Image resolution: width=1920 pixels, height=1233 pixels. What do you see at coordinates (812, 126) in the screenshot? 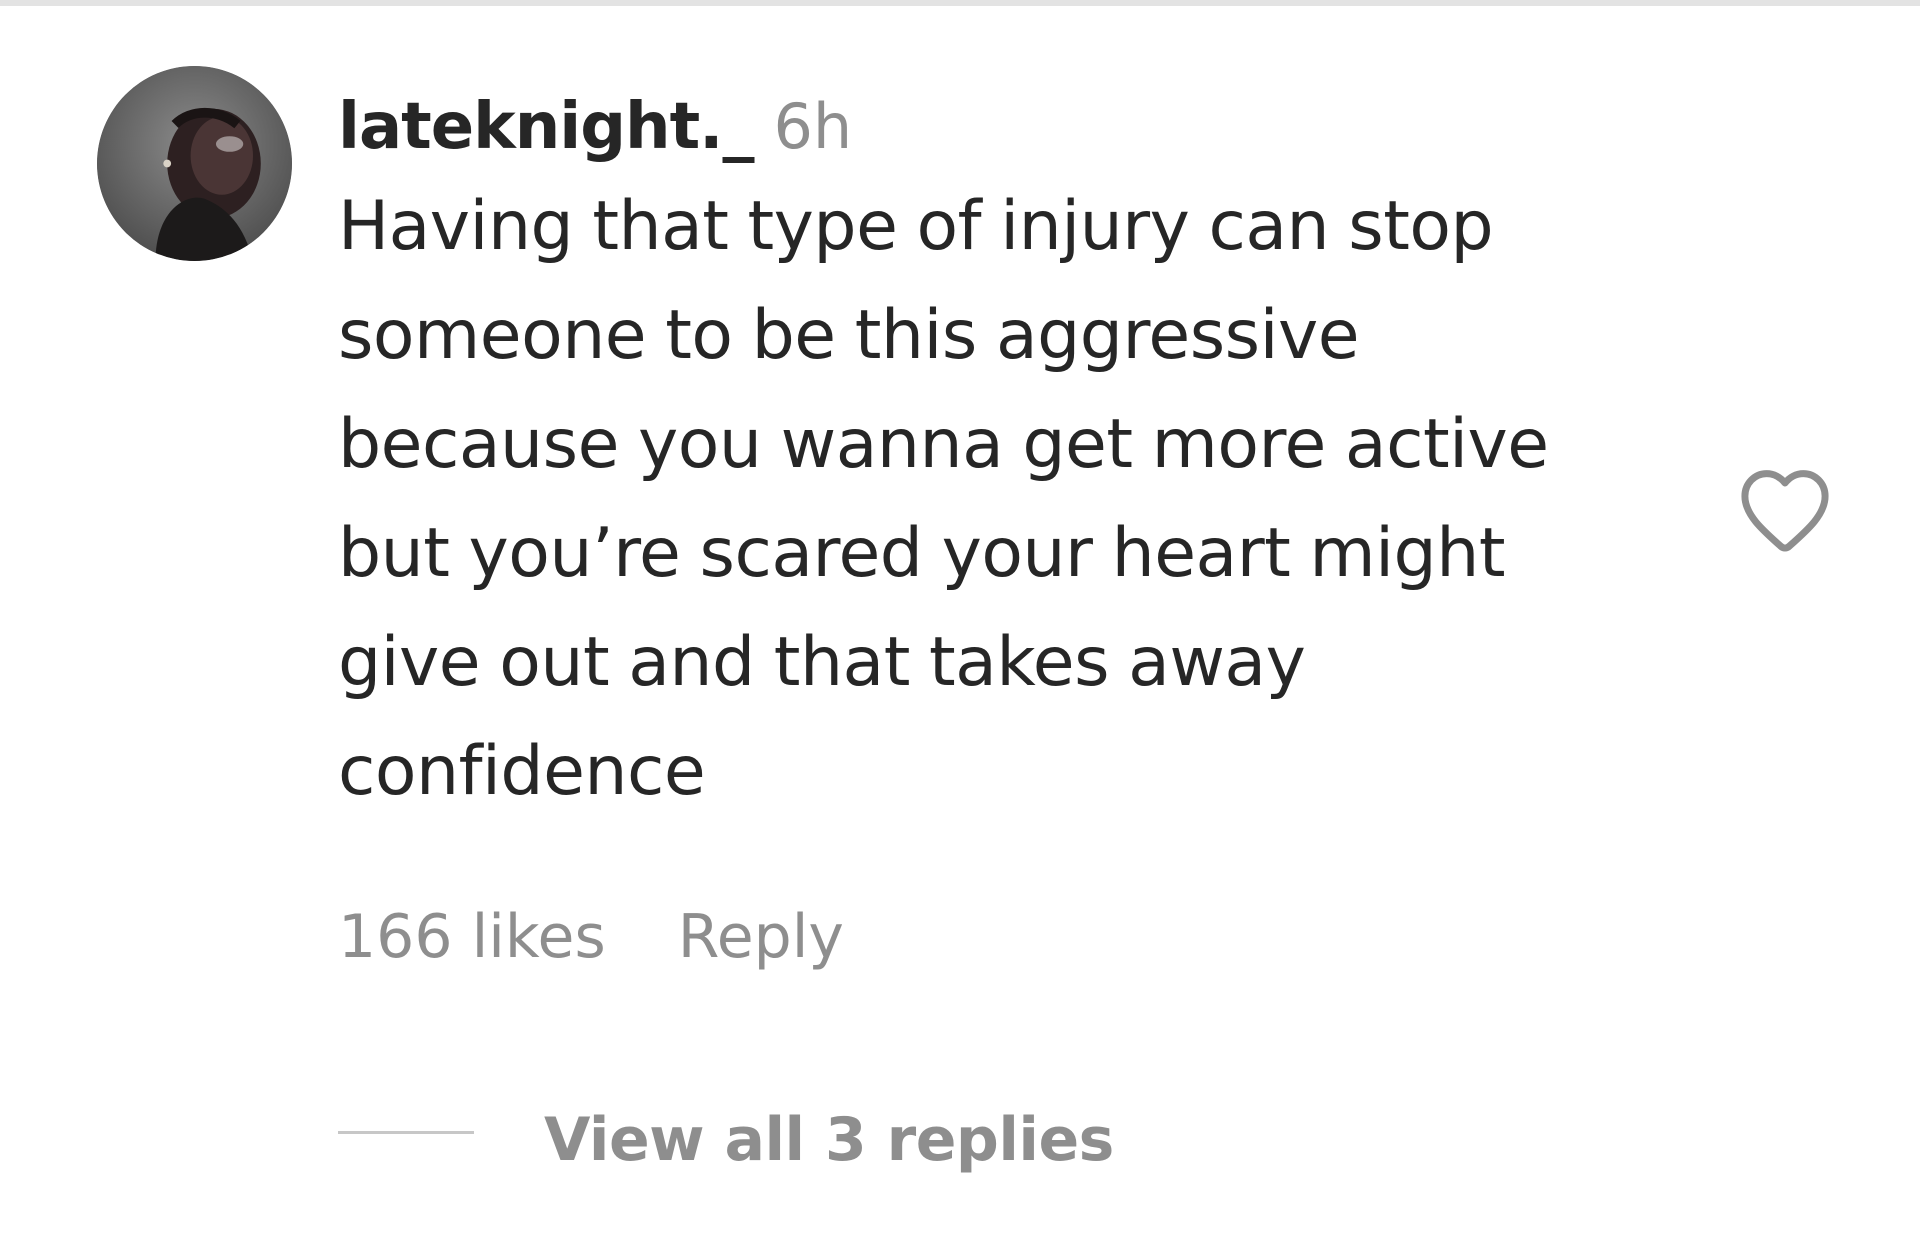
I see `comment-timestamp: 6h` at bounding box center [812, 126].